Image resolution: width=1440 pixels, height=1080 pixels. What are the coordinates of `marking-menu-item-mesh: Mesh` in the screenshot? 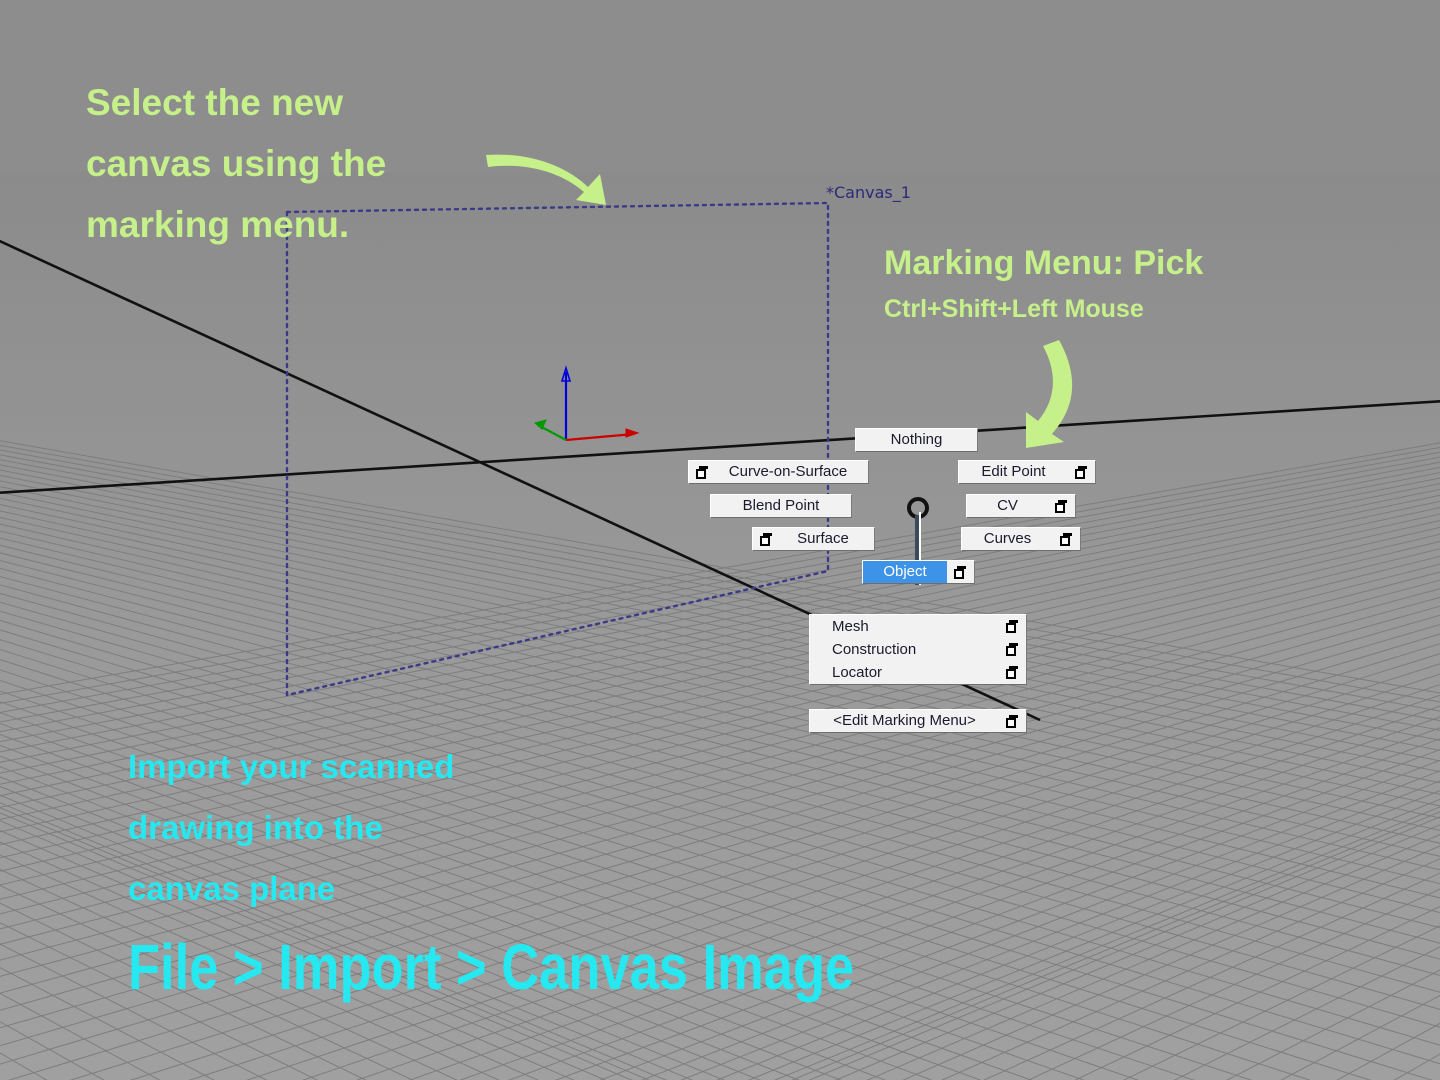 It's located at (918, 626).